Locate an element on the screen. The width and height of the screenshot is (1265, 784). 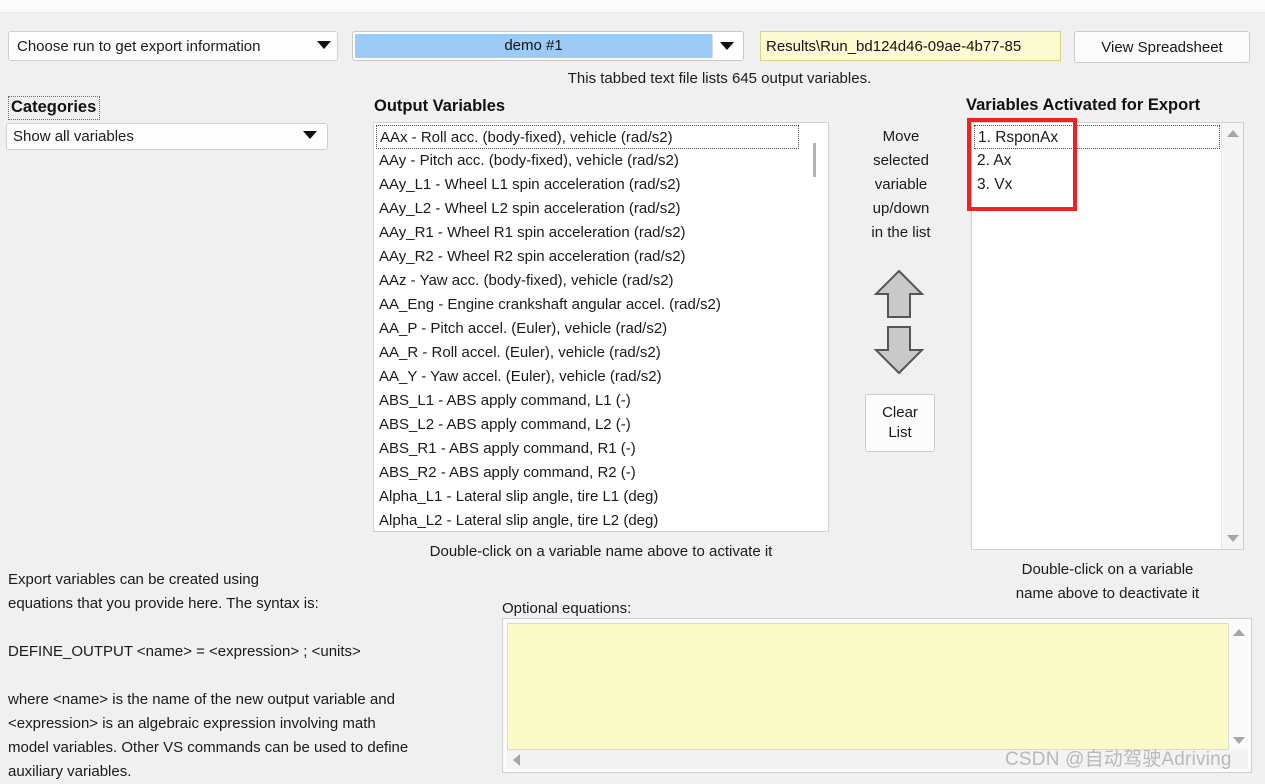
view-spreadsheet-button: View Spreadsheet is located at coordinates (1162, 47).